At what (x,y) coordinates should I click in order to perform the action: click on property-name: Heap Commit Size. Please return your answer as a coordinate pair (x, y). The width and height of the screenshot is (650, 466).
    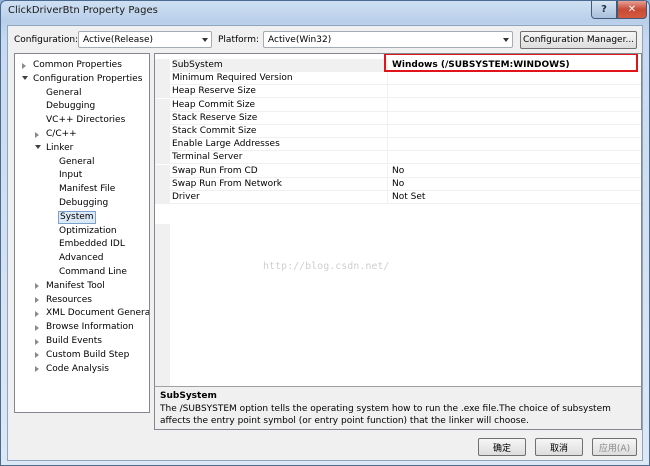
    Looking at the image, I should click on (280, 105).